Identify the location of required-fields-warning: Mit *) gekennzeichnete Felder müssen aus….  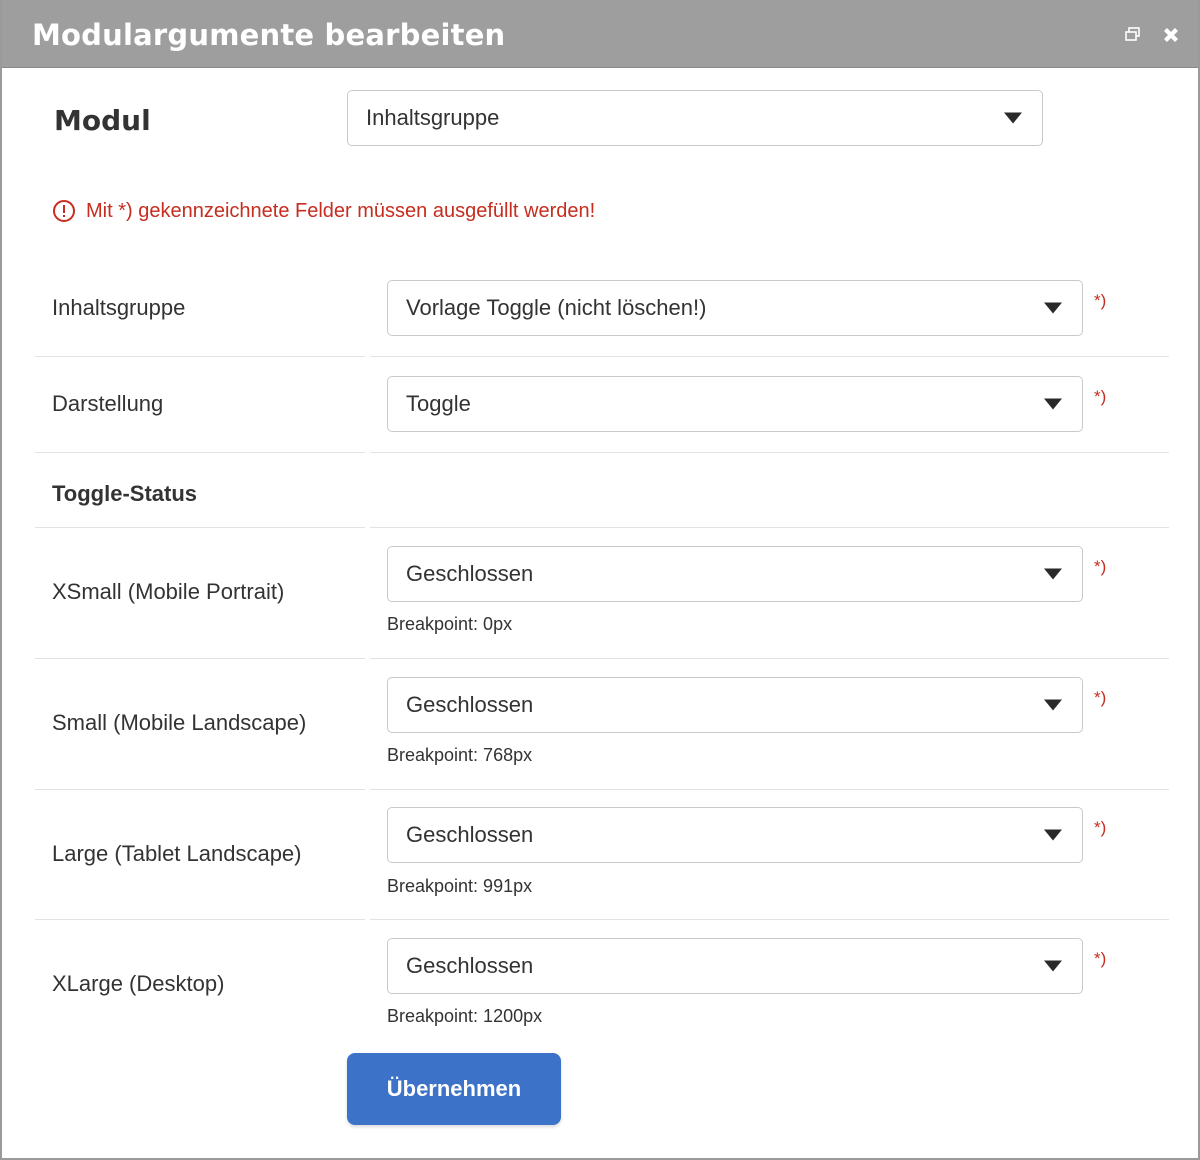
(323, 211).